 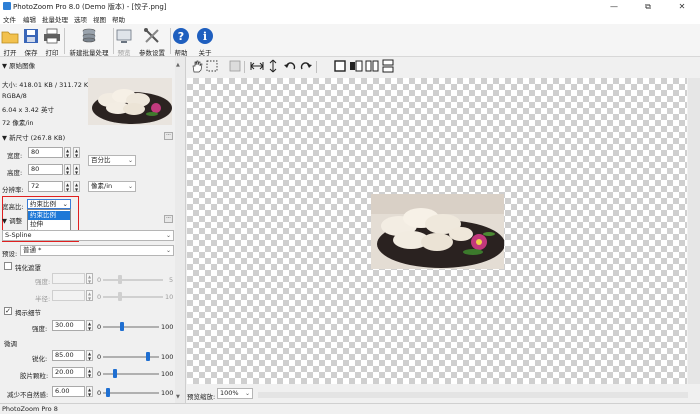 I want to click on radius-max: 10, so click(x=169, y=297).